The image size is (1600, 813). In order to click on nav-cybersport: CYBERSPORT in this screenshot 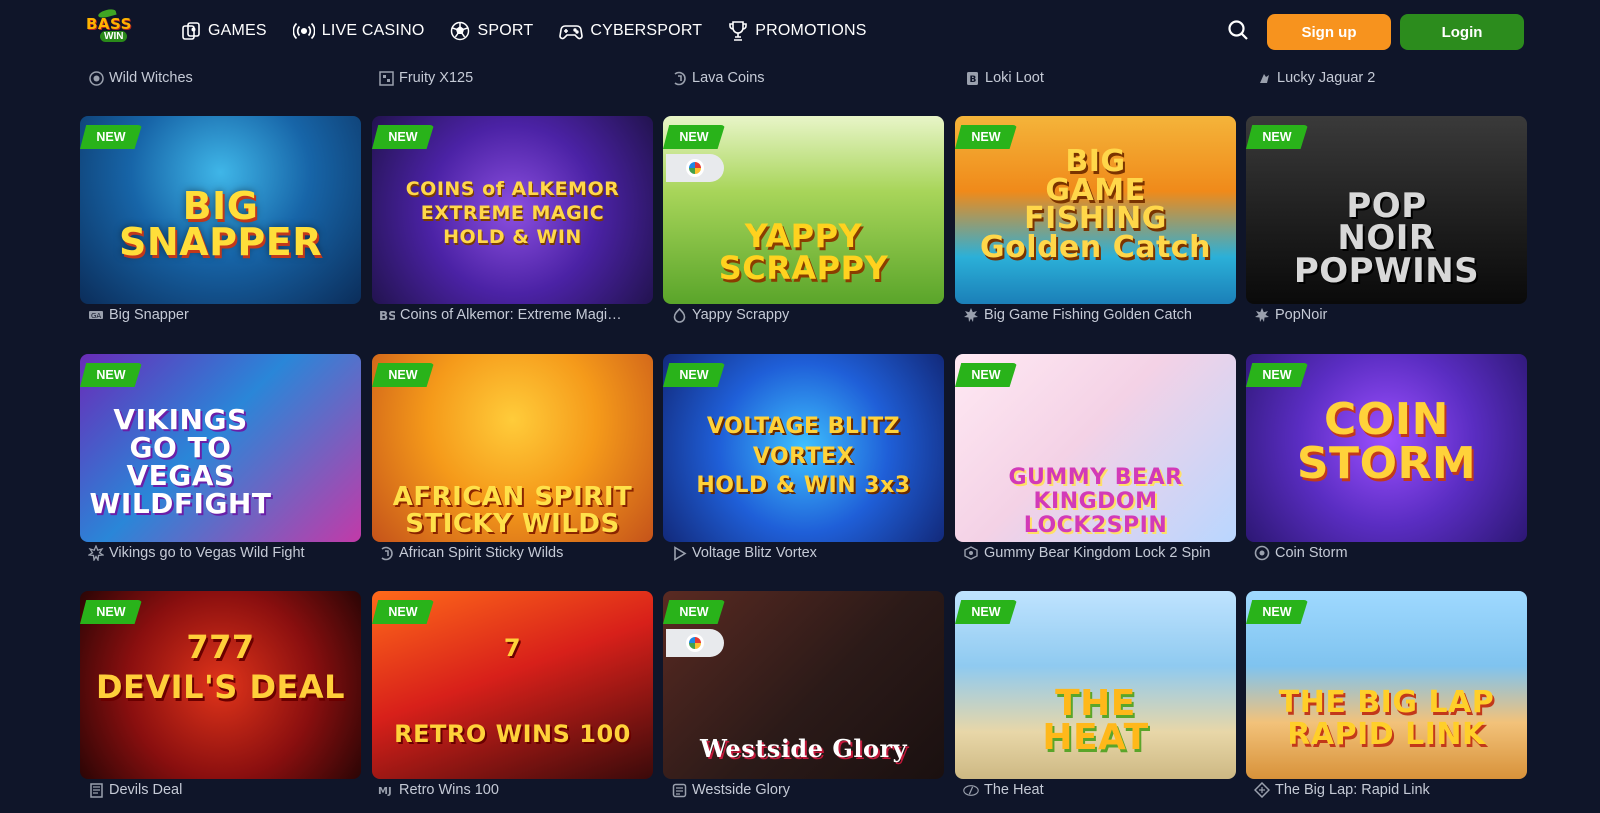, I will do `click(630, 31)`.